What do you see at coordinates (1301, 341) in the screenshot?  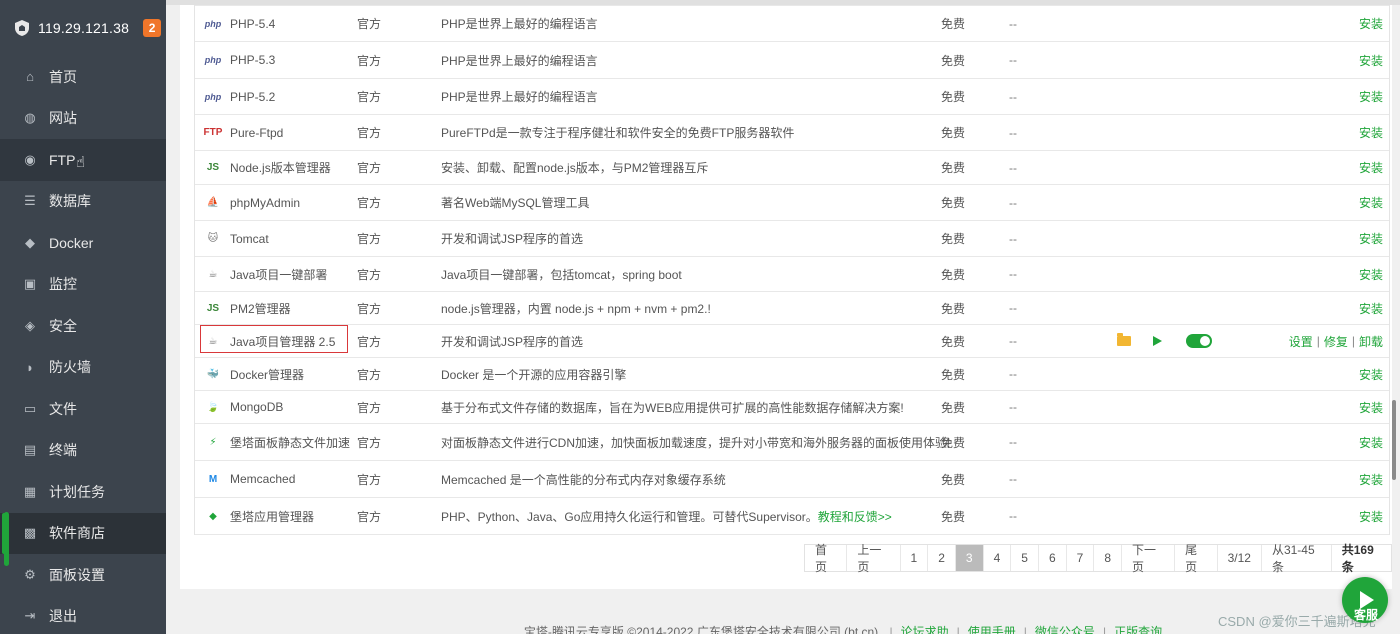 I see `action-settings-link: 设置` at bounding box center [1301, 341].